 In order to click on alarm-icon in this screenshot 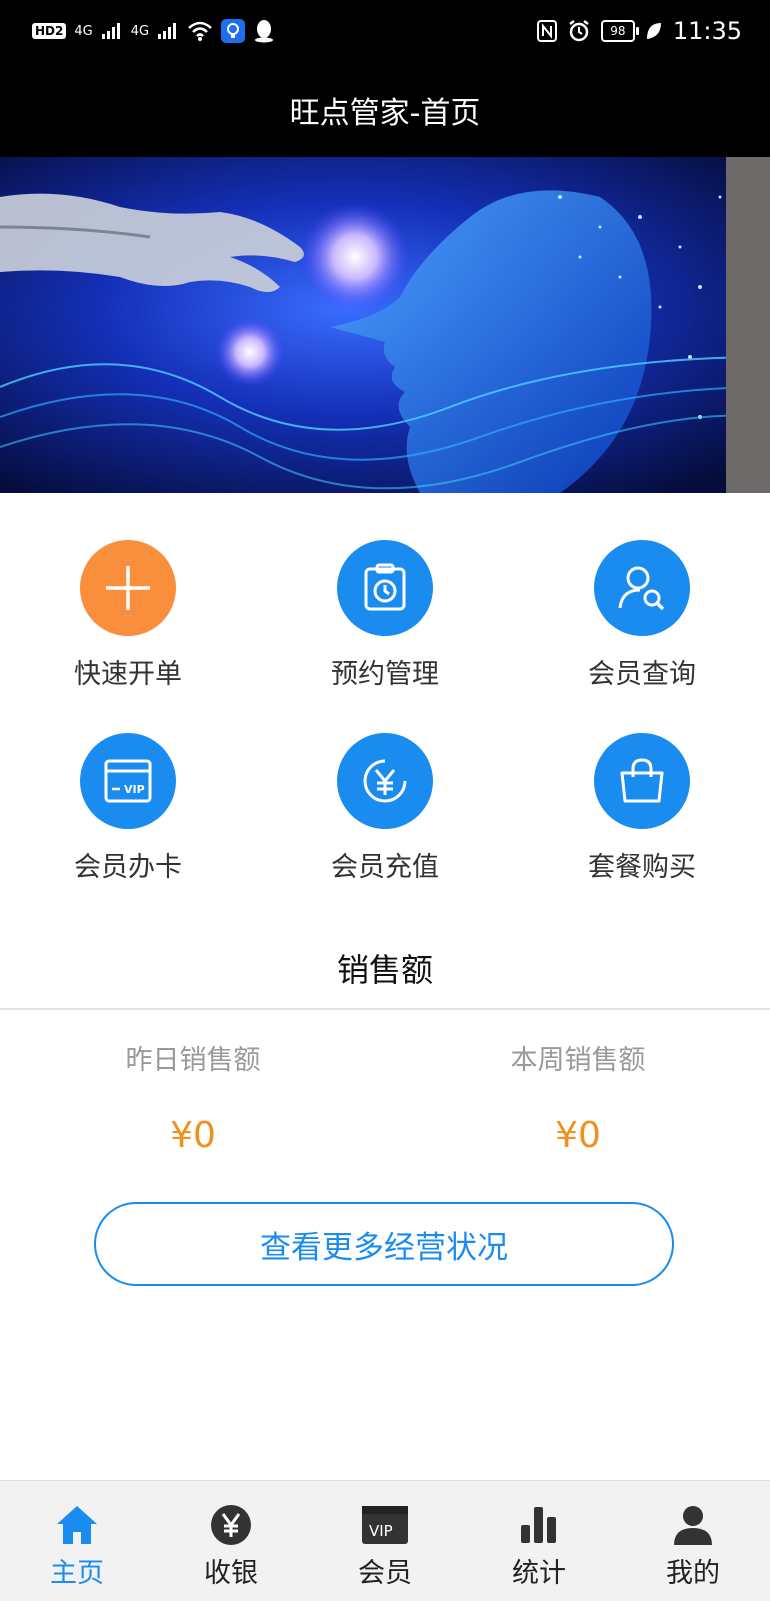, I will do `click(579, 31)`.